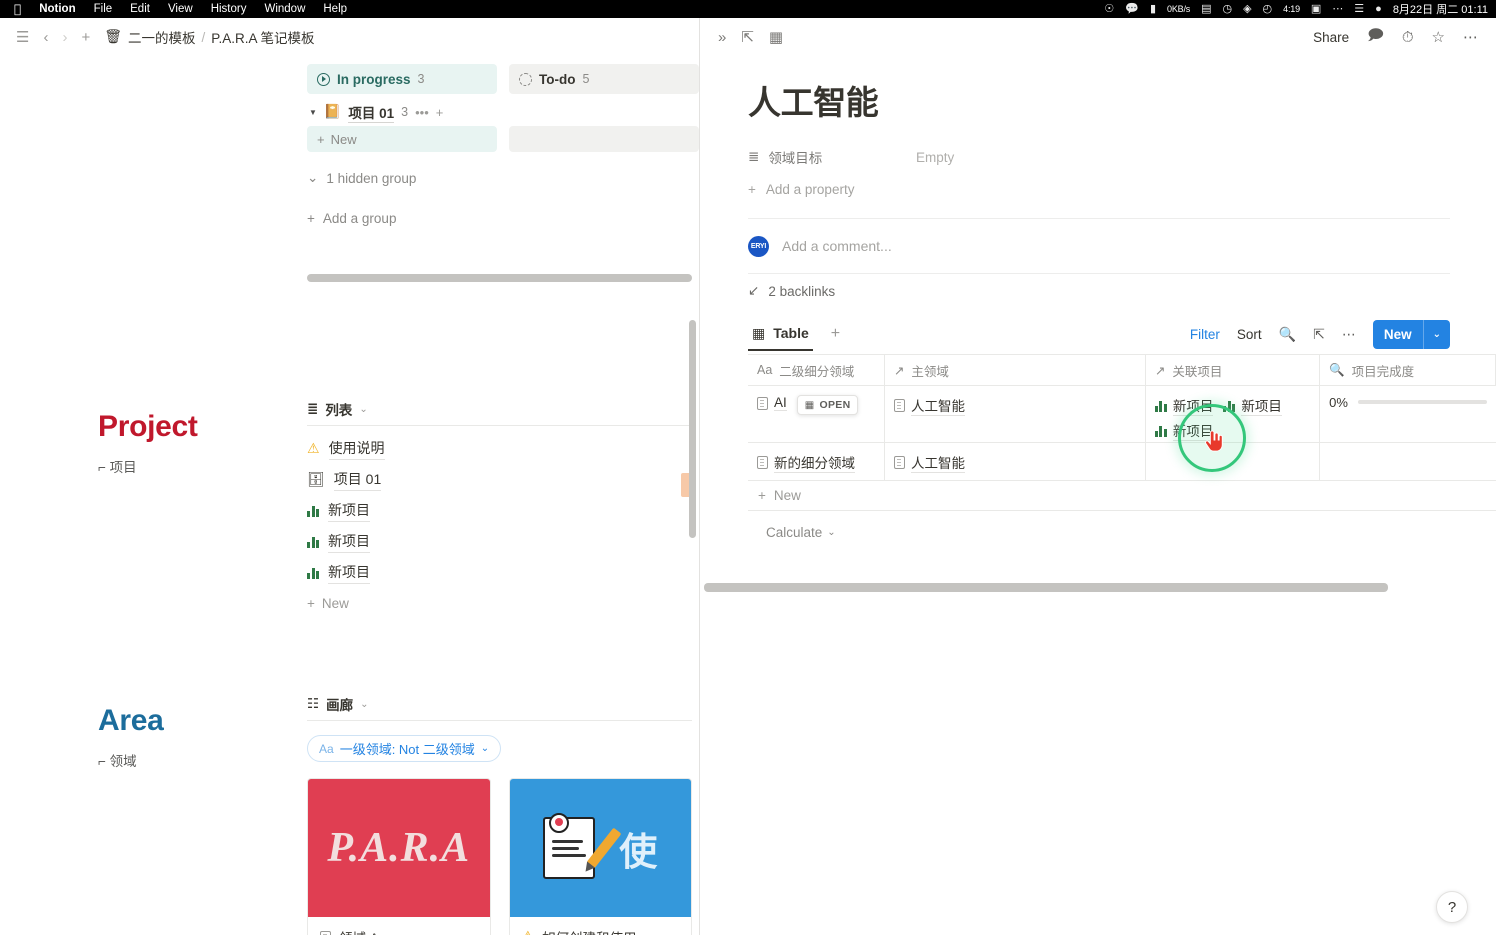 This screenshot has height=935, width=1496. Describe the element at coordinates (335, 9) in the screenshot. I see `menubar-item-help: Help` at that location.